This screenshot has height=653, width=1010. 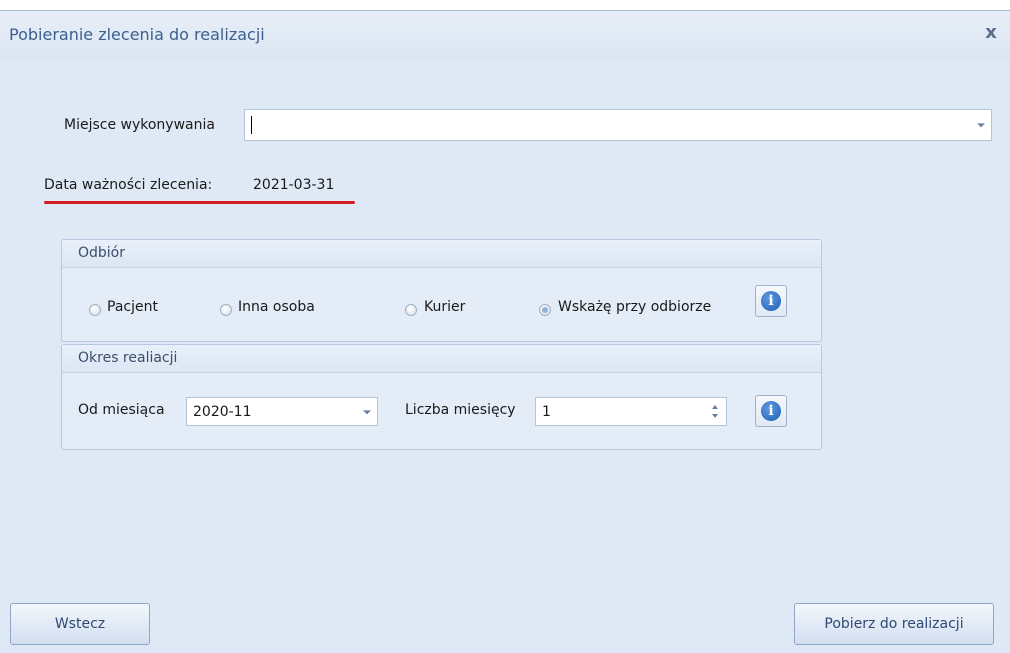 I want to click on radio-pacjent, so click(x=95, y=310).